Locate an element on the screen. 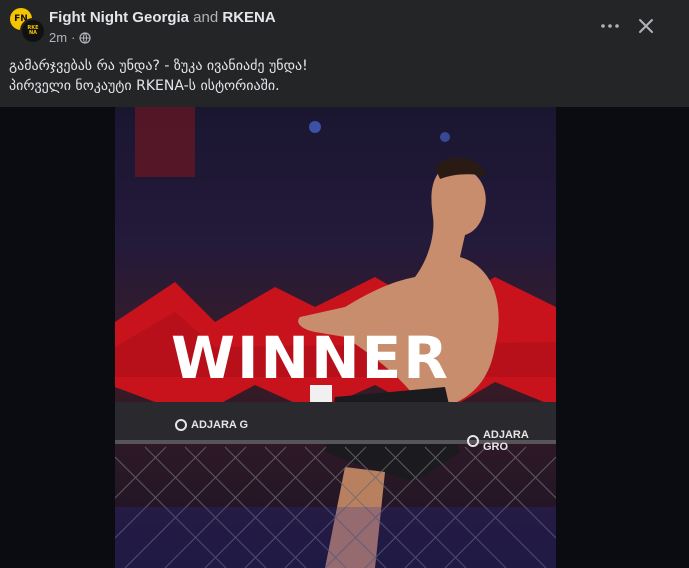  avatar-rkena: RKE NA is located at coordinates (33, 31).